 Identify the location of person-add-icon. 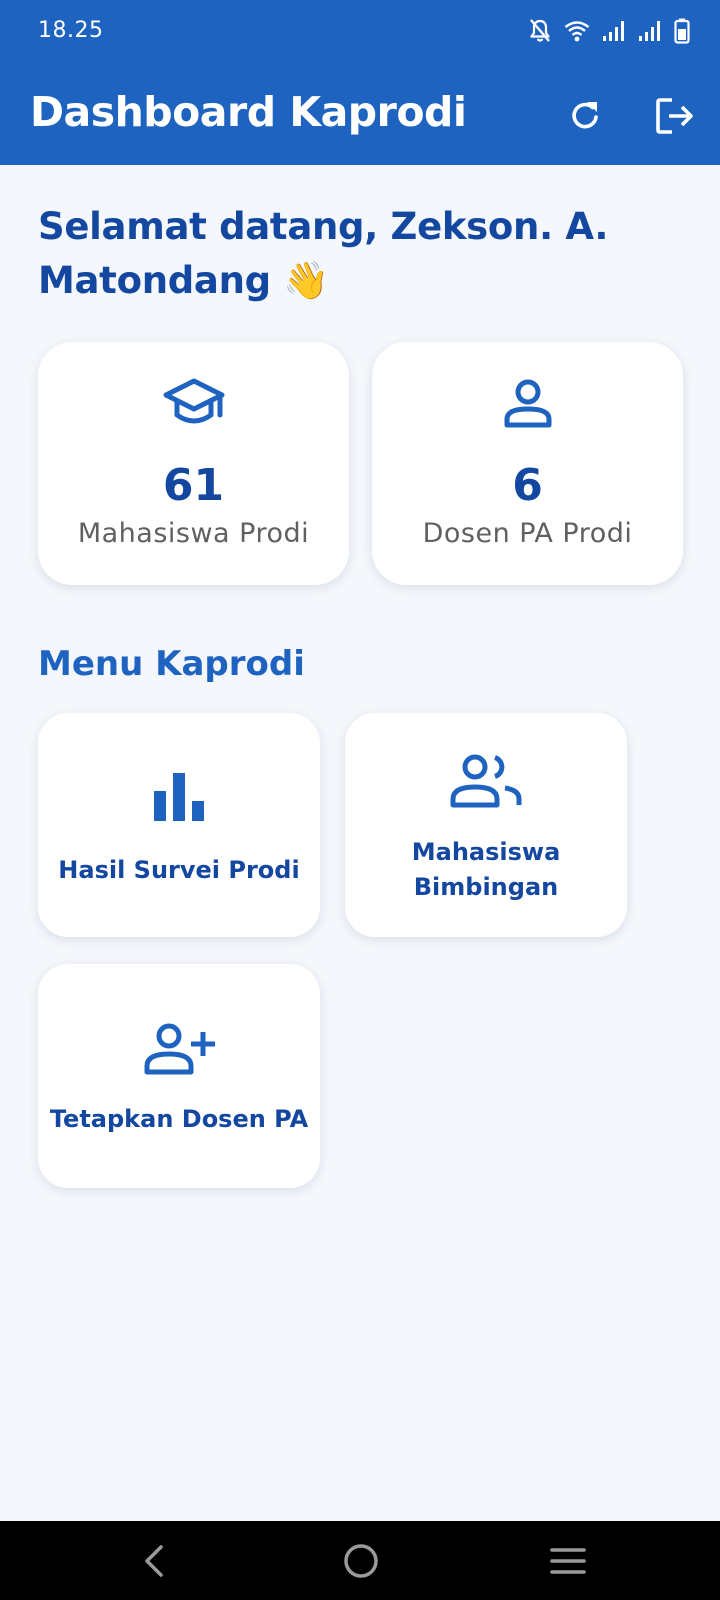
(179, 1049).